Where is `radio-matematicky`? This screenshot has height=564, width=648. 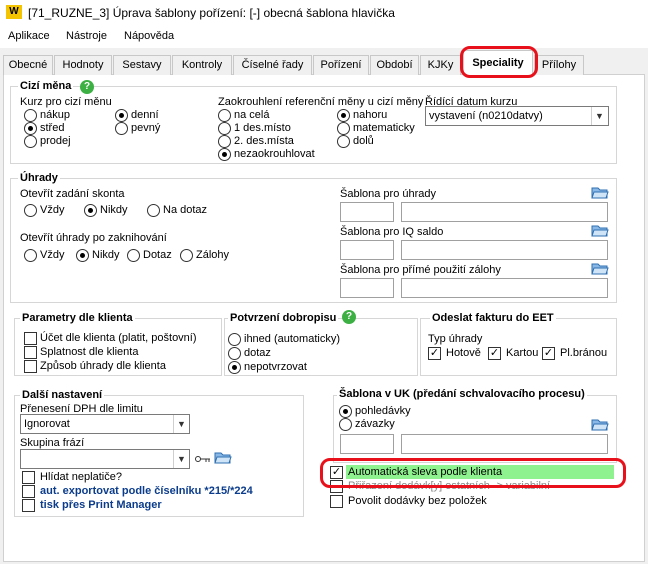
radio-matematicky is located at coordinates (343, 128).